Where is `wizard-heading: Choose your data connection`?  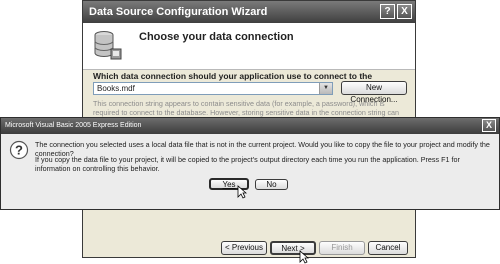
wizard-heading: Choose your data connection is located at coordinates (216, 37).